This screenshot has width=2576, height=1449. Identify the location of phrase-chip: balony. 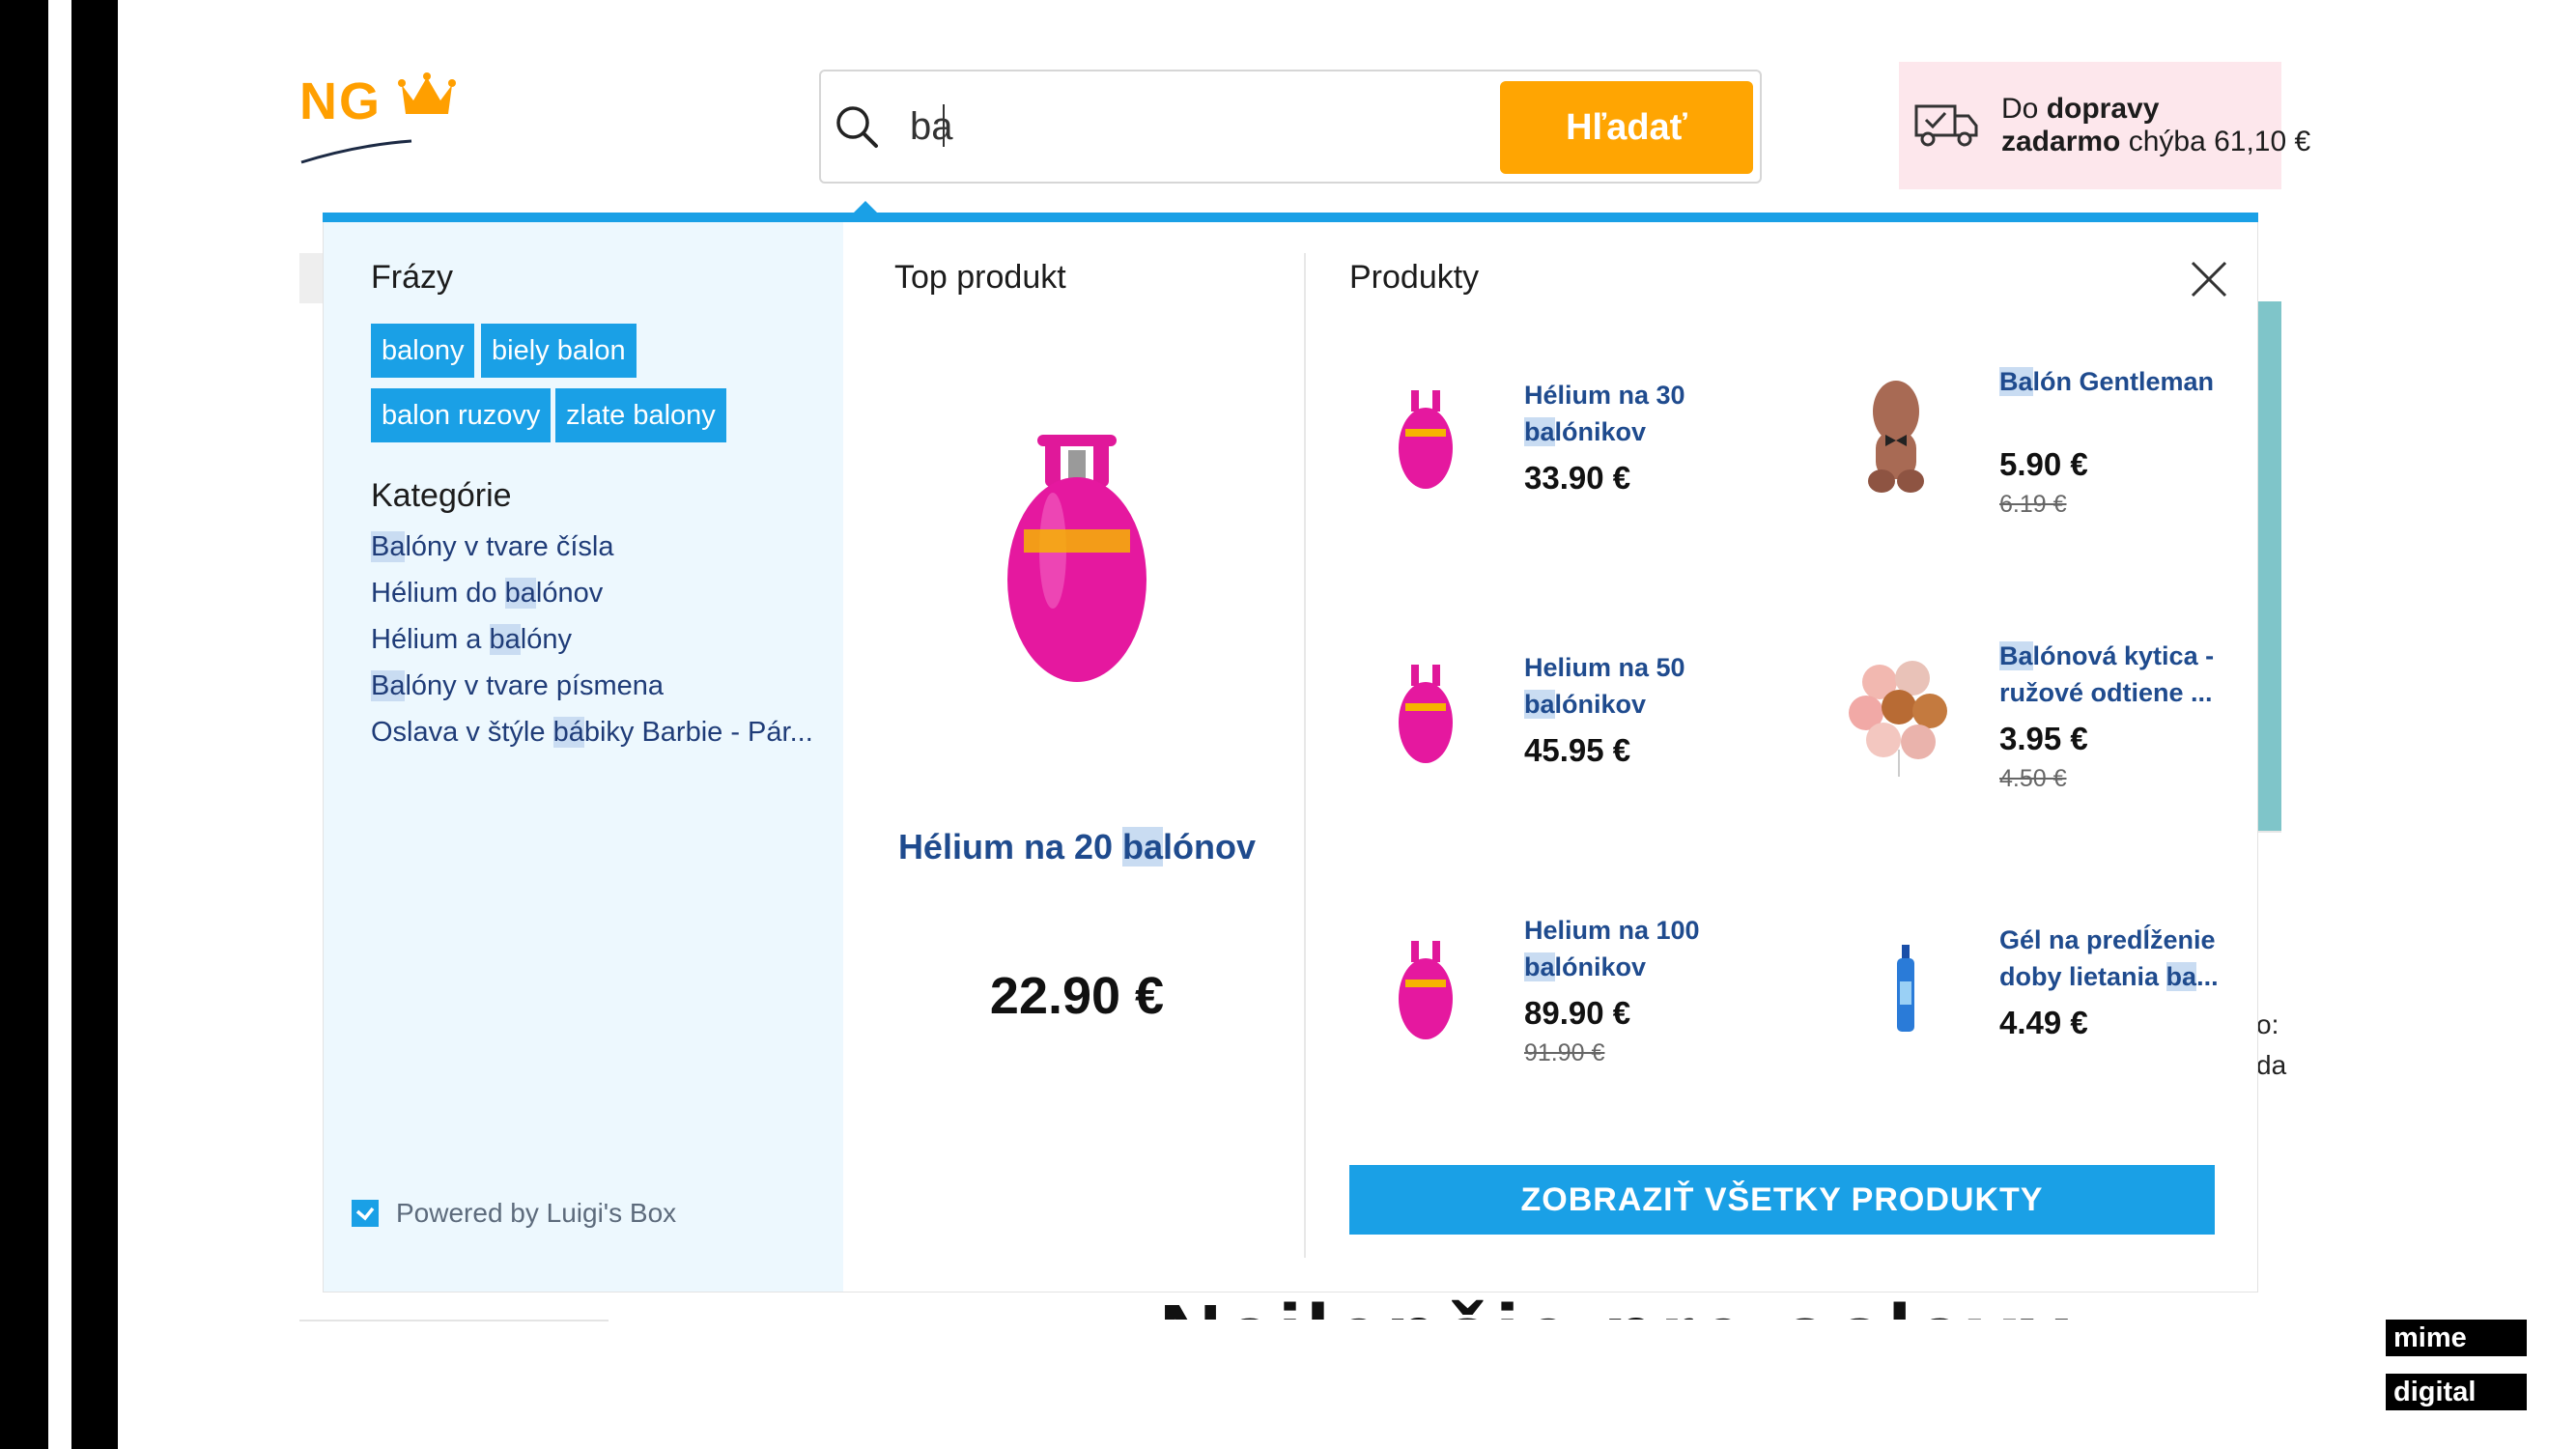
(423, 351).